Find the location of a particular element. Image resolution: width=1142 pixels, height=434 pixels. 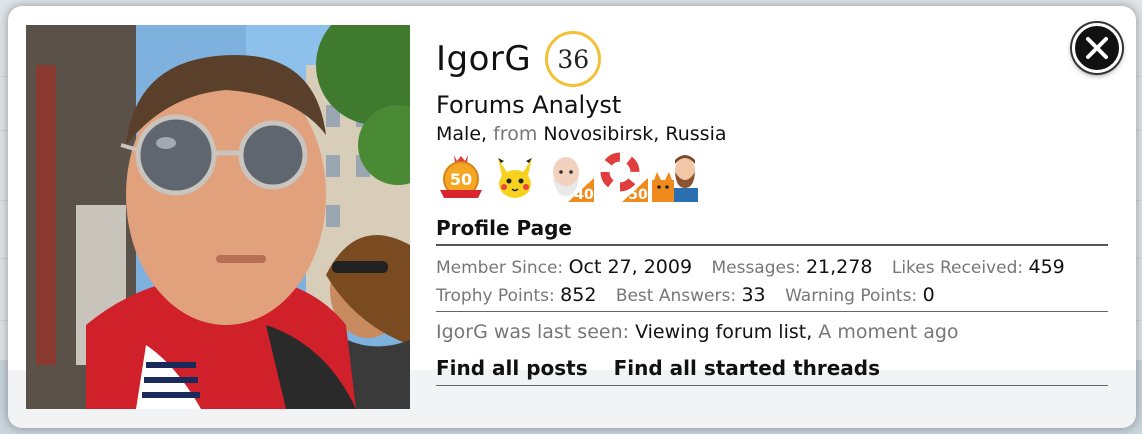

username-link: IgorG is located at coordinates (483, 59).